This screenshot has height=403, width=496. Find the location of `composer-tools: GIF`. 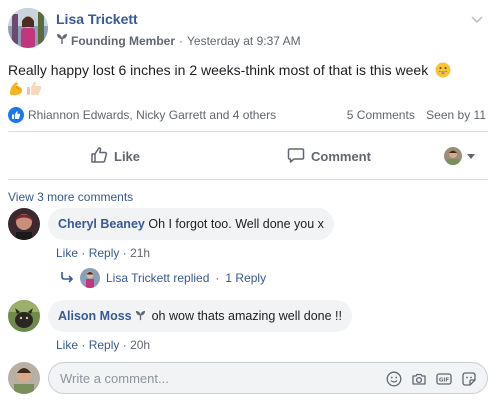

composer-tools: GIF is located at coordinates (431, 379).